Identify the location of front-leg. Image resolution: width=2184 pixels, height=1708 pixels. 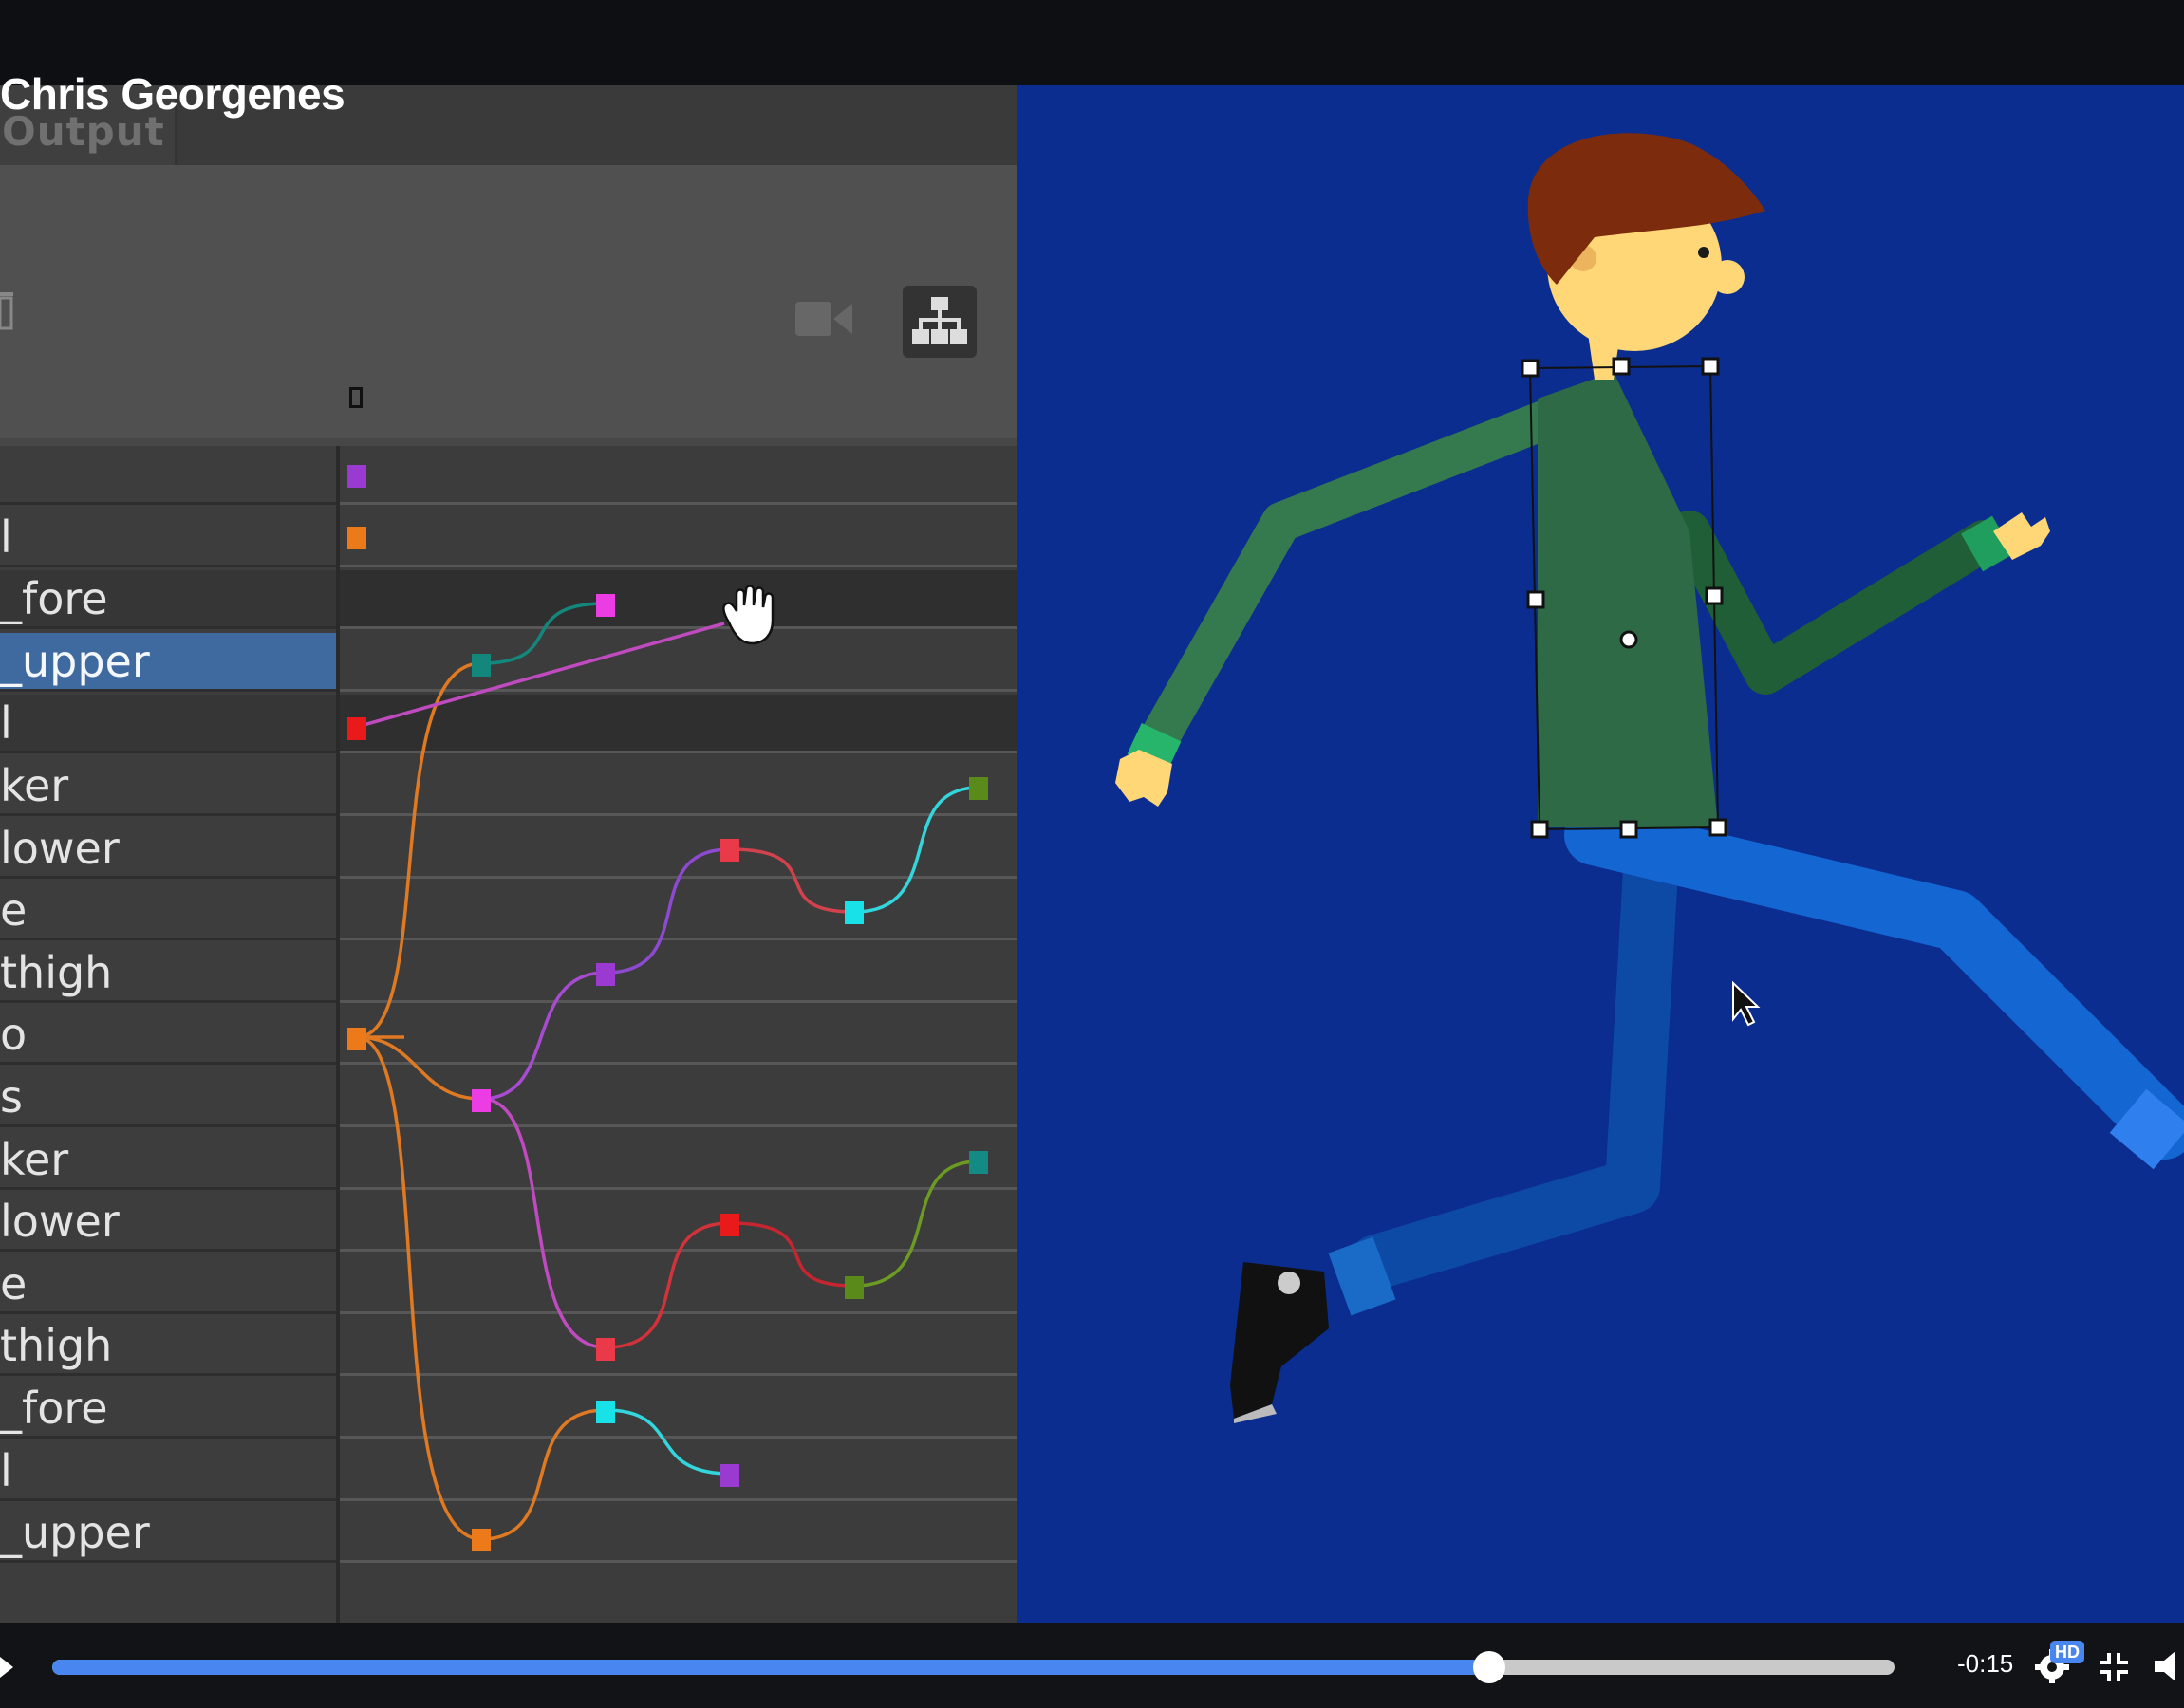
(1874, 983).